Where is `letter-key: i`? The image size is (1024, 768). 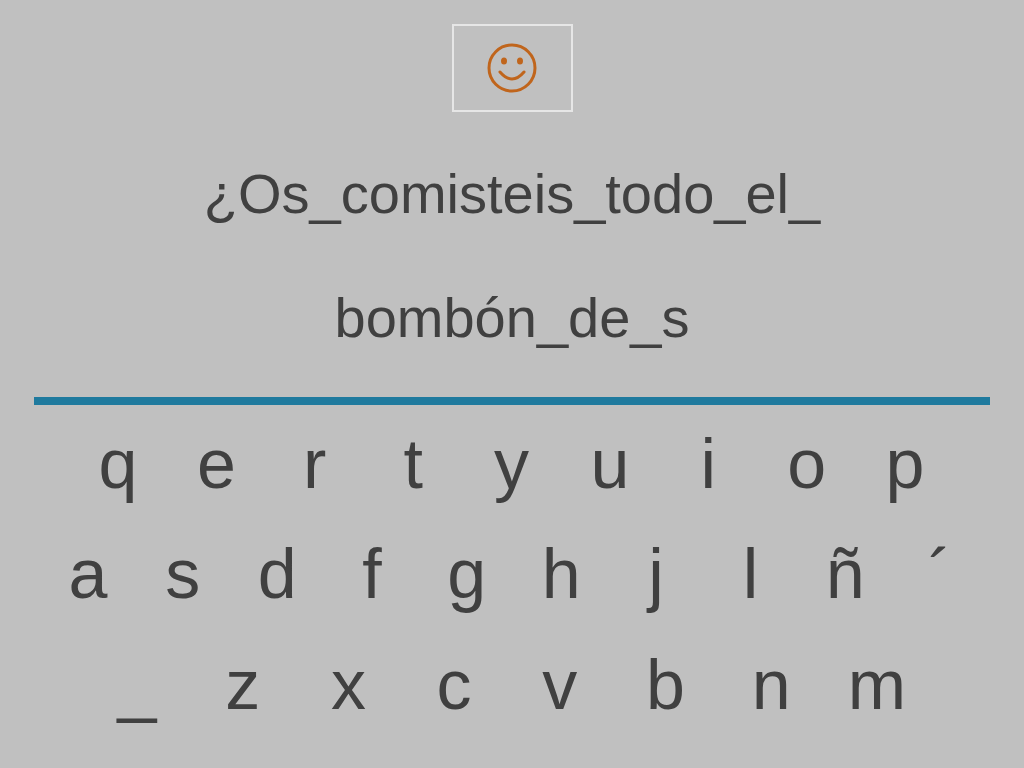 letter-key: i is located at coordinates (708, 464).